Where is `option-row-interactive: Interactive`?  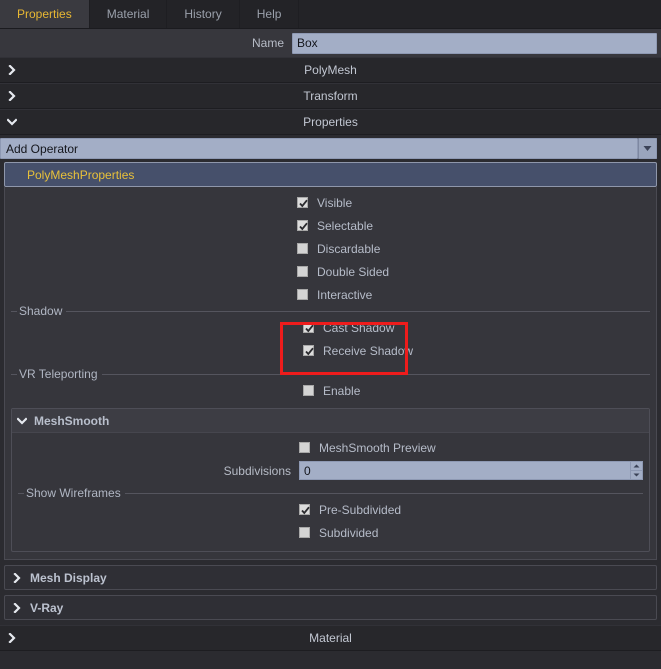 option-row-interactive: Interactive is located at coordinates (330, 294).